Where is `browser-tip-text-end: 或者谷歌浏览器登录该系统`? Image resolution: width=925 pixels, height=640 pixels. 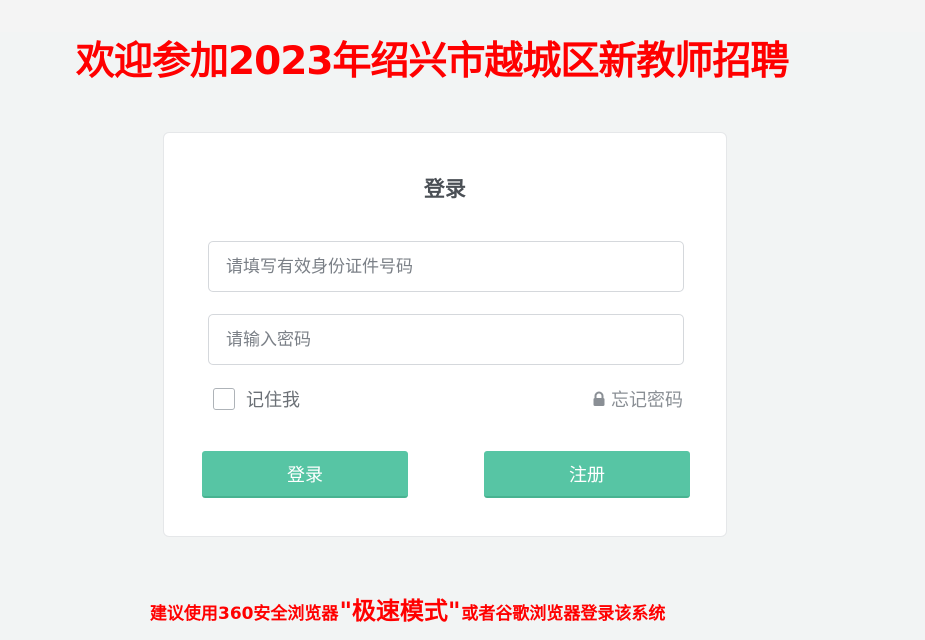
browser-tip-text-end: 或者谷歌浏览器登录该系统 is located at coordinates (563, 614).